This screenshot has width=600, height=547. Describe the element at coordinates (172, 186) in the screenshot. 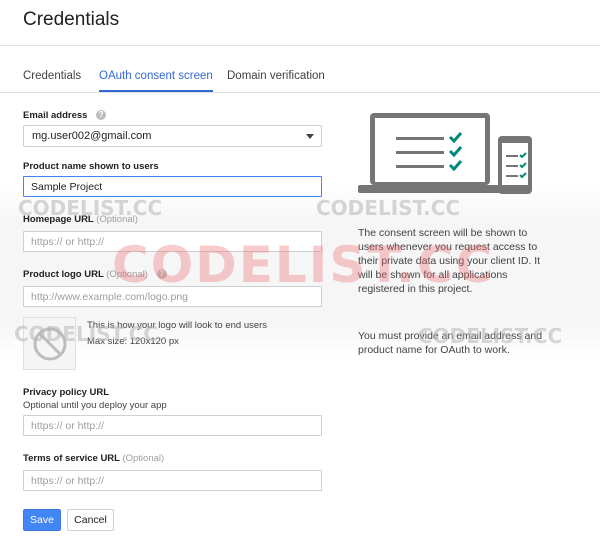

I see `product-name-input` at that location.